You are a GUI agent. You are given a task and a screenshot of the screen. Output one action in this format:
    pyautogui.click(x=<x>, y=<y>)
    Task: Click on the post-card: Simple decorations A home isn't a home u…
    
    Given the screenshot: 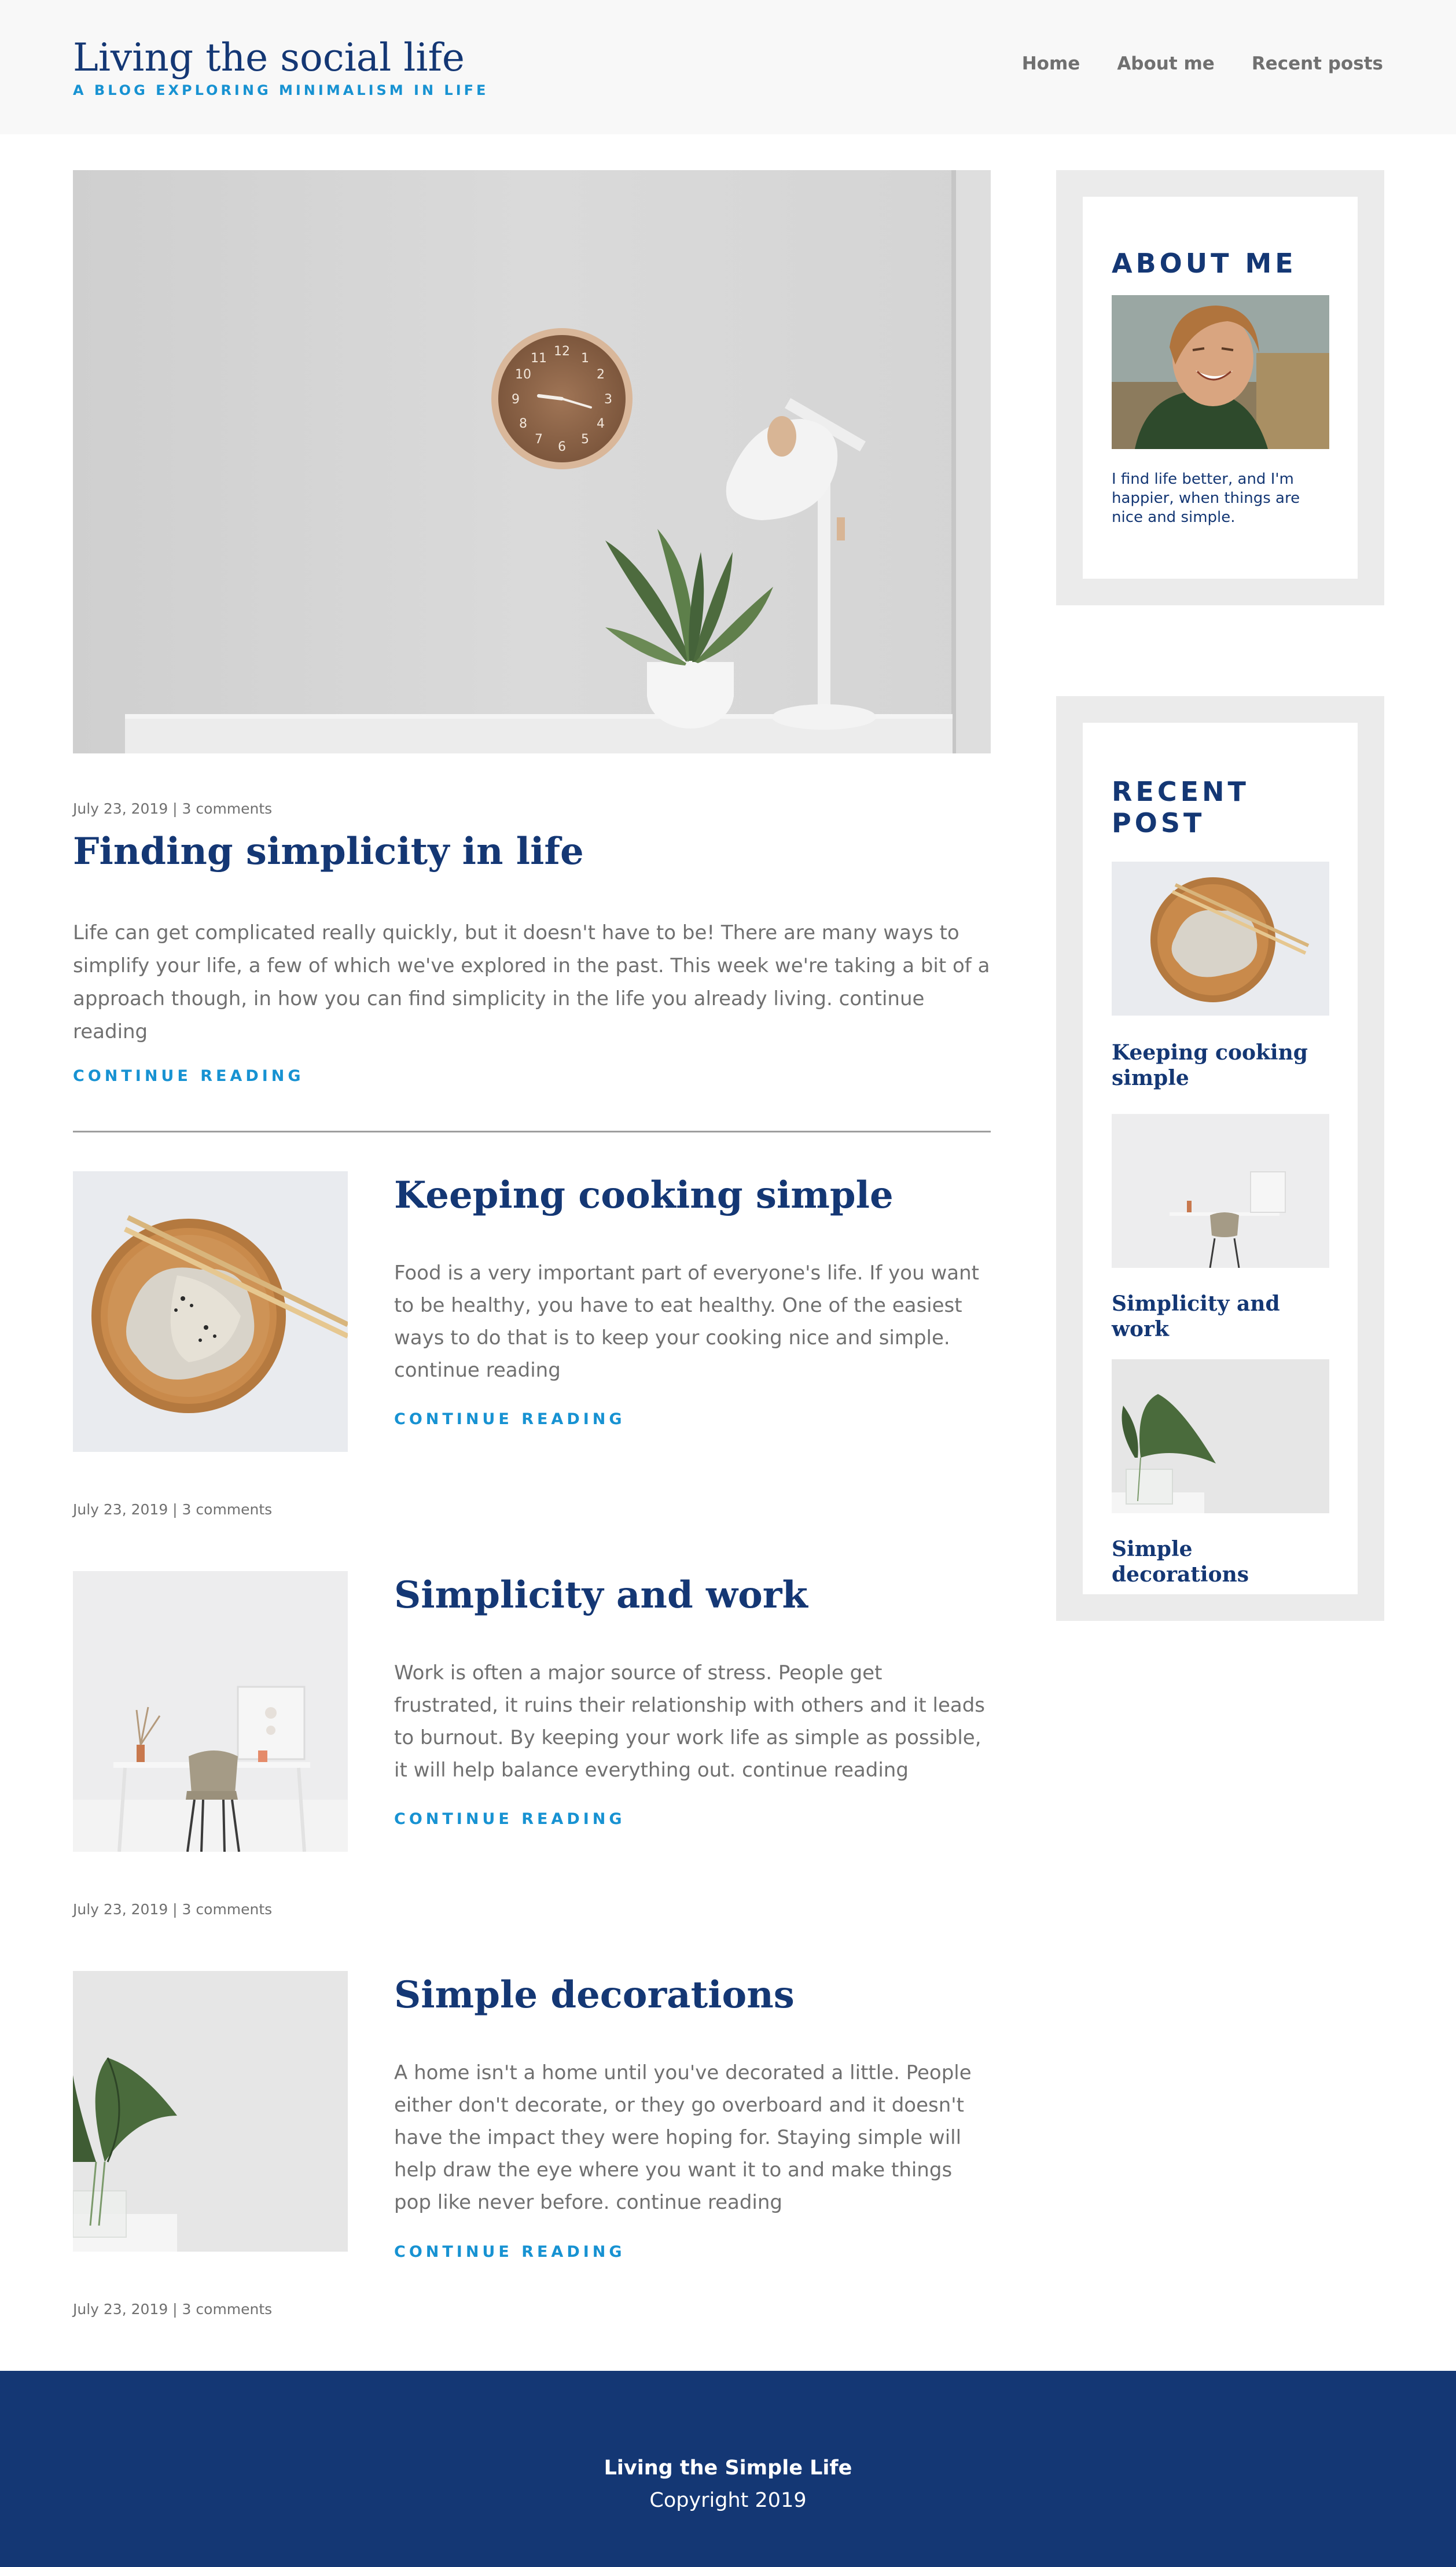 What is the action you would take?
    pyautogui.click(x=532, y=2156)
    